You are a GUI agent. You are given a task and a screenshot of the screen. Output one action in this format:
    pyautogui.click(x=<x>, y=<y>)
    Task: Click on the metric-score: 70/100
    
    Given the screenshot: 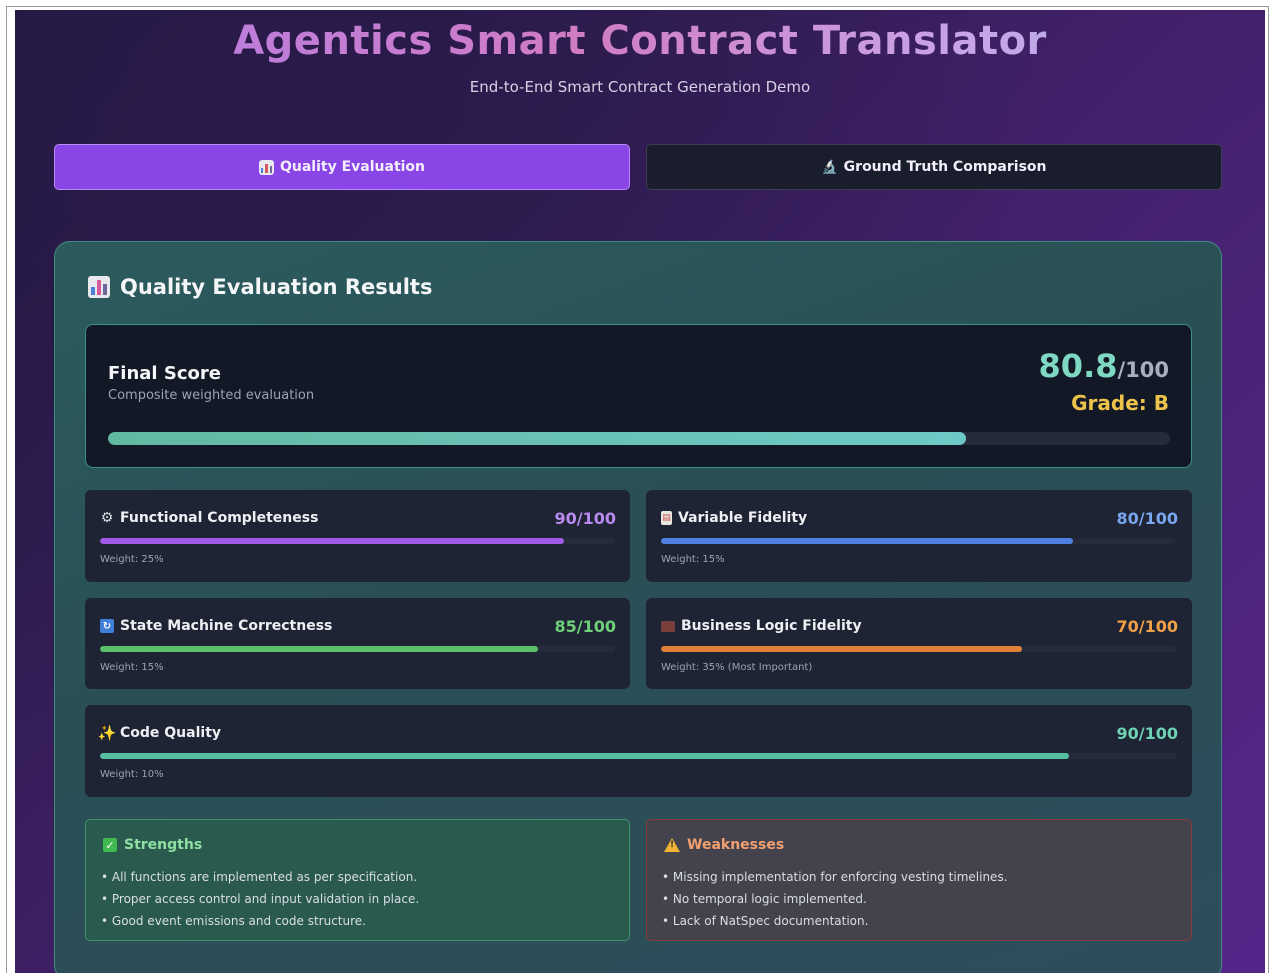 What is the action you would take?
    pyautogui.click(x=1147, y=626)
    